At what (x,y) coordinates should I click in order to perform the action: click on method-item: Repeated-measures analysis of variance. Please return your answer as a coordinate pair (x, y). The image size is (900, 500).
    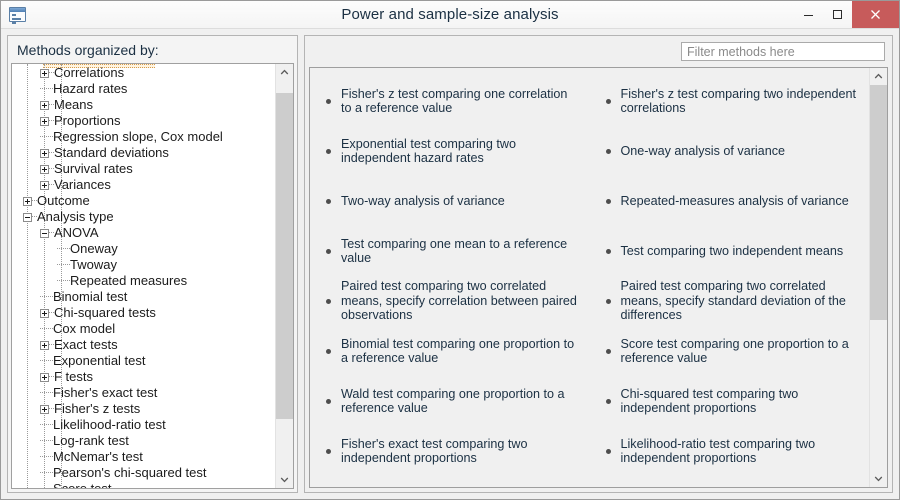
    Looking at the image, I should click on (730, 201).